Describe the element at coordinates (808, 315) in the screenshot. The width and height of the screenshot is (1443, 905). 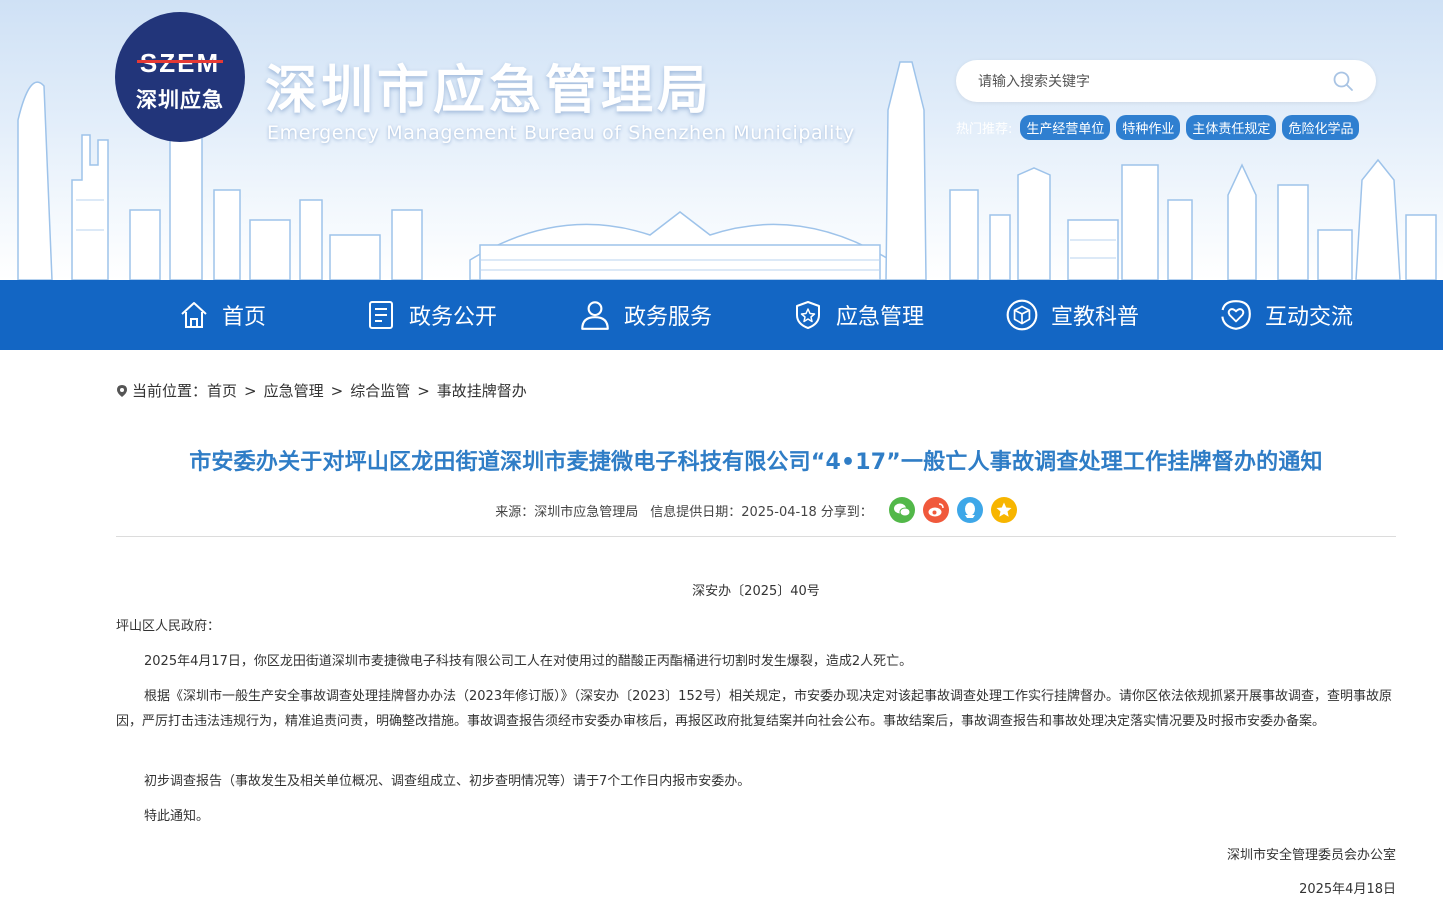
I see `shield-star-icon` at that location.